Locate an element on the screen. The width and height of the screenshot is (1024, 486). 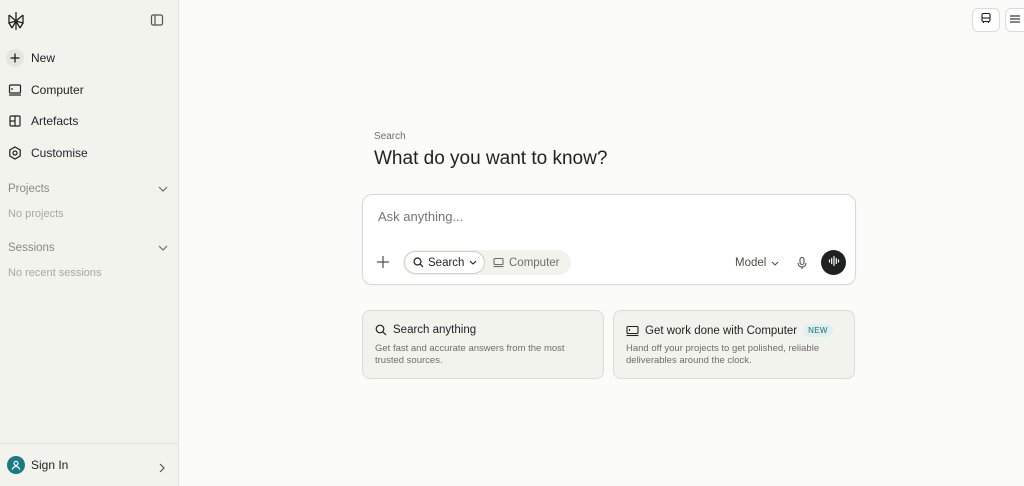
artefacts-icon is located at coordinates (15, 121).